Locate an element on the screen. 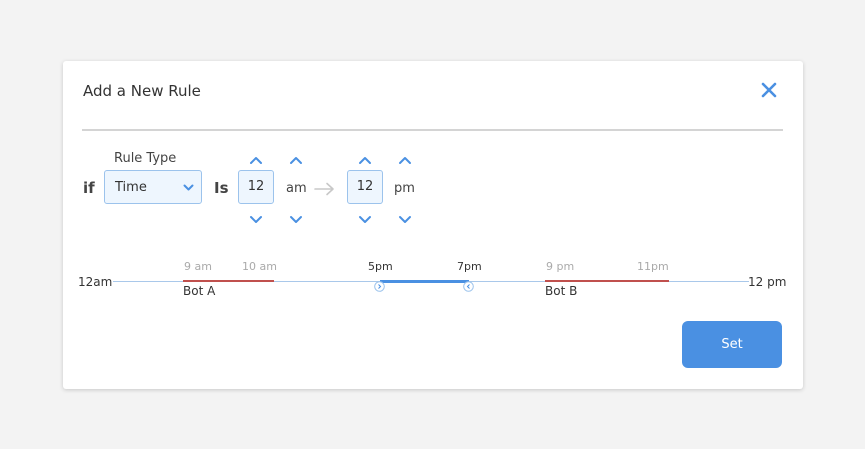  close-button is located at coordinates (769, 90).